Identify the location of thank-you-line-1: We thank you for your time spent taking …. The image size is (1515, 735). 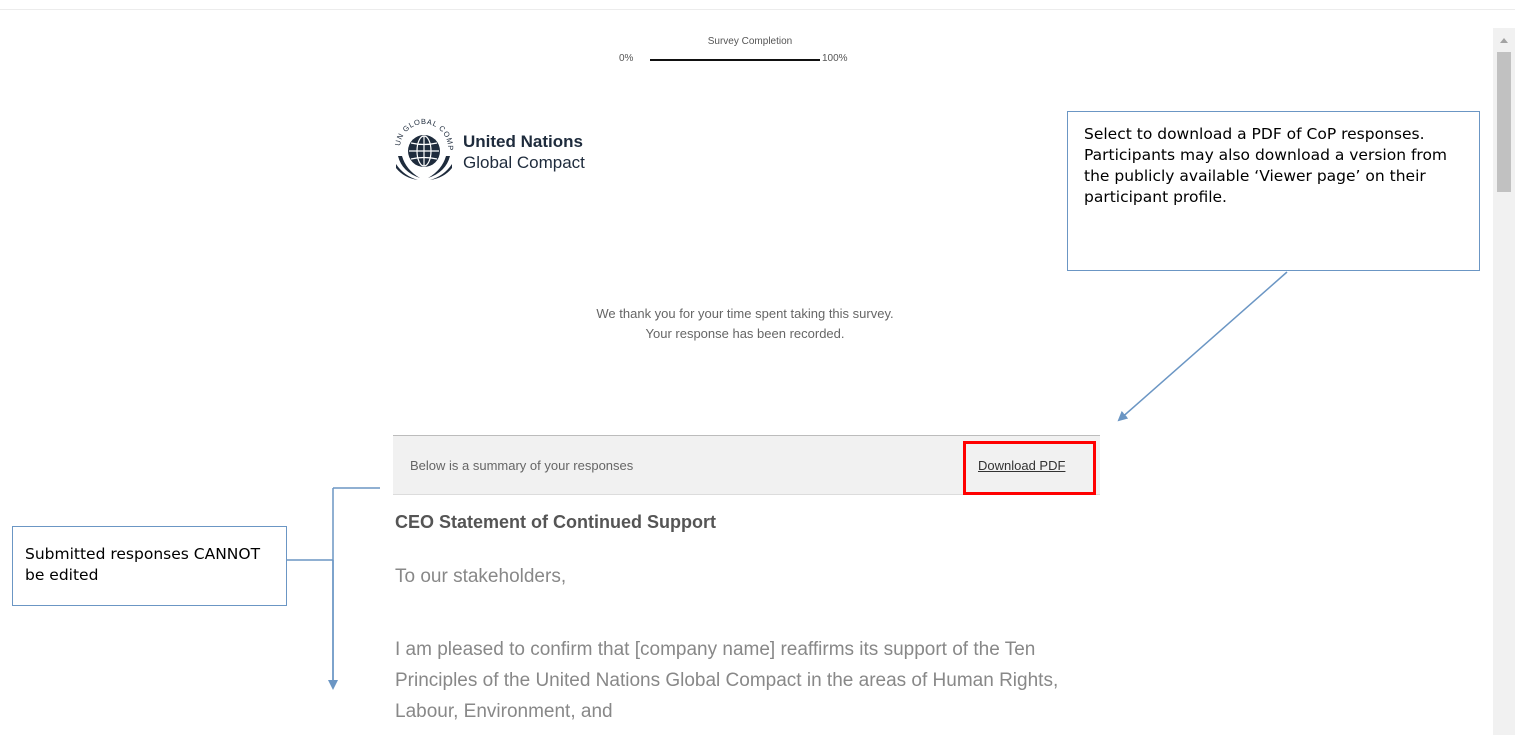
(745, 313).